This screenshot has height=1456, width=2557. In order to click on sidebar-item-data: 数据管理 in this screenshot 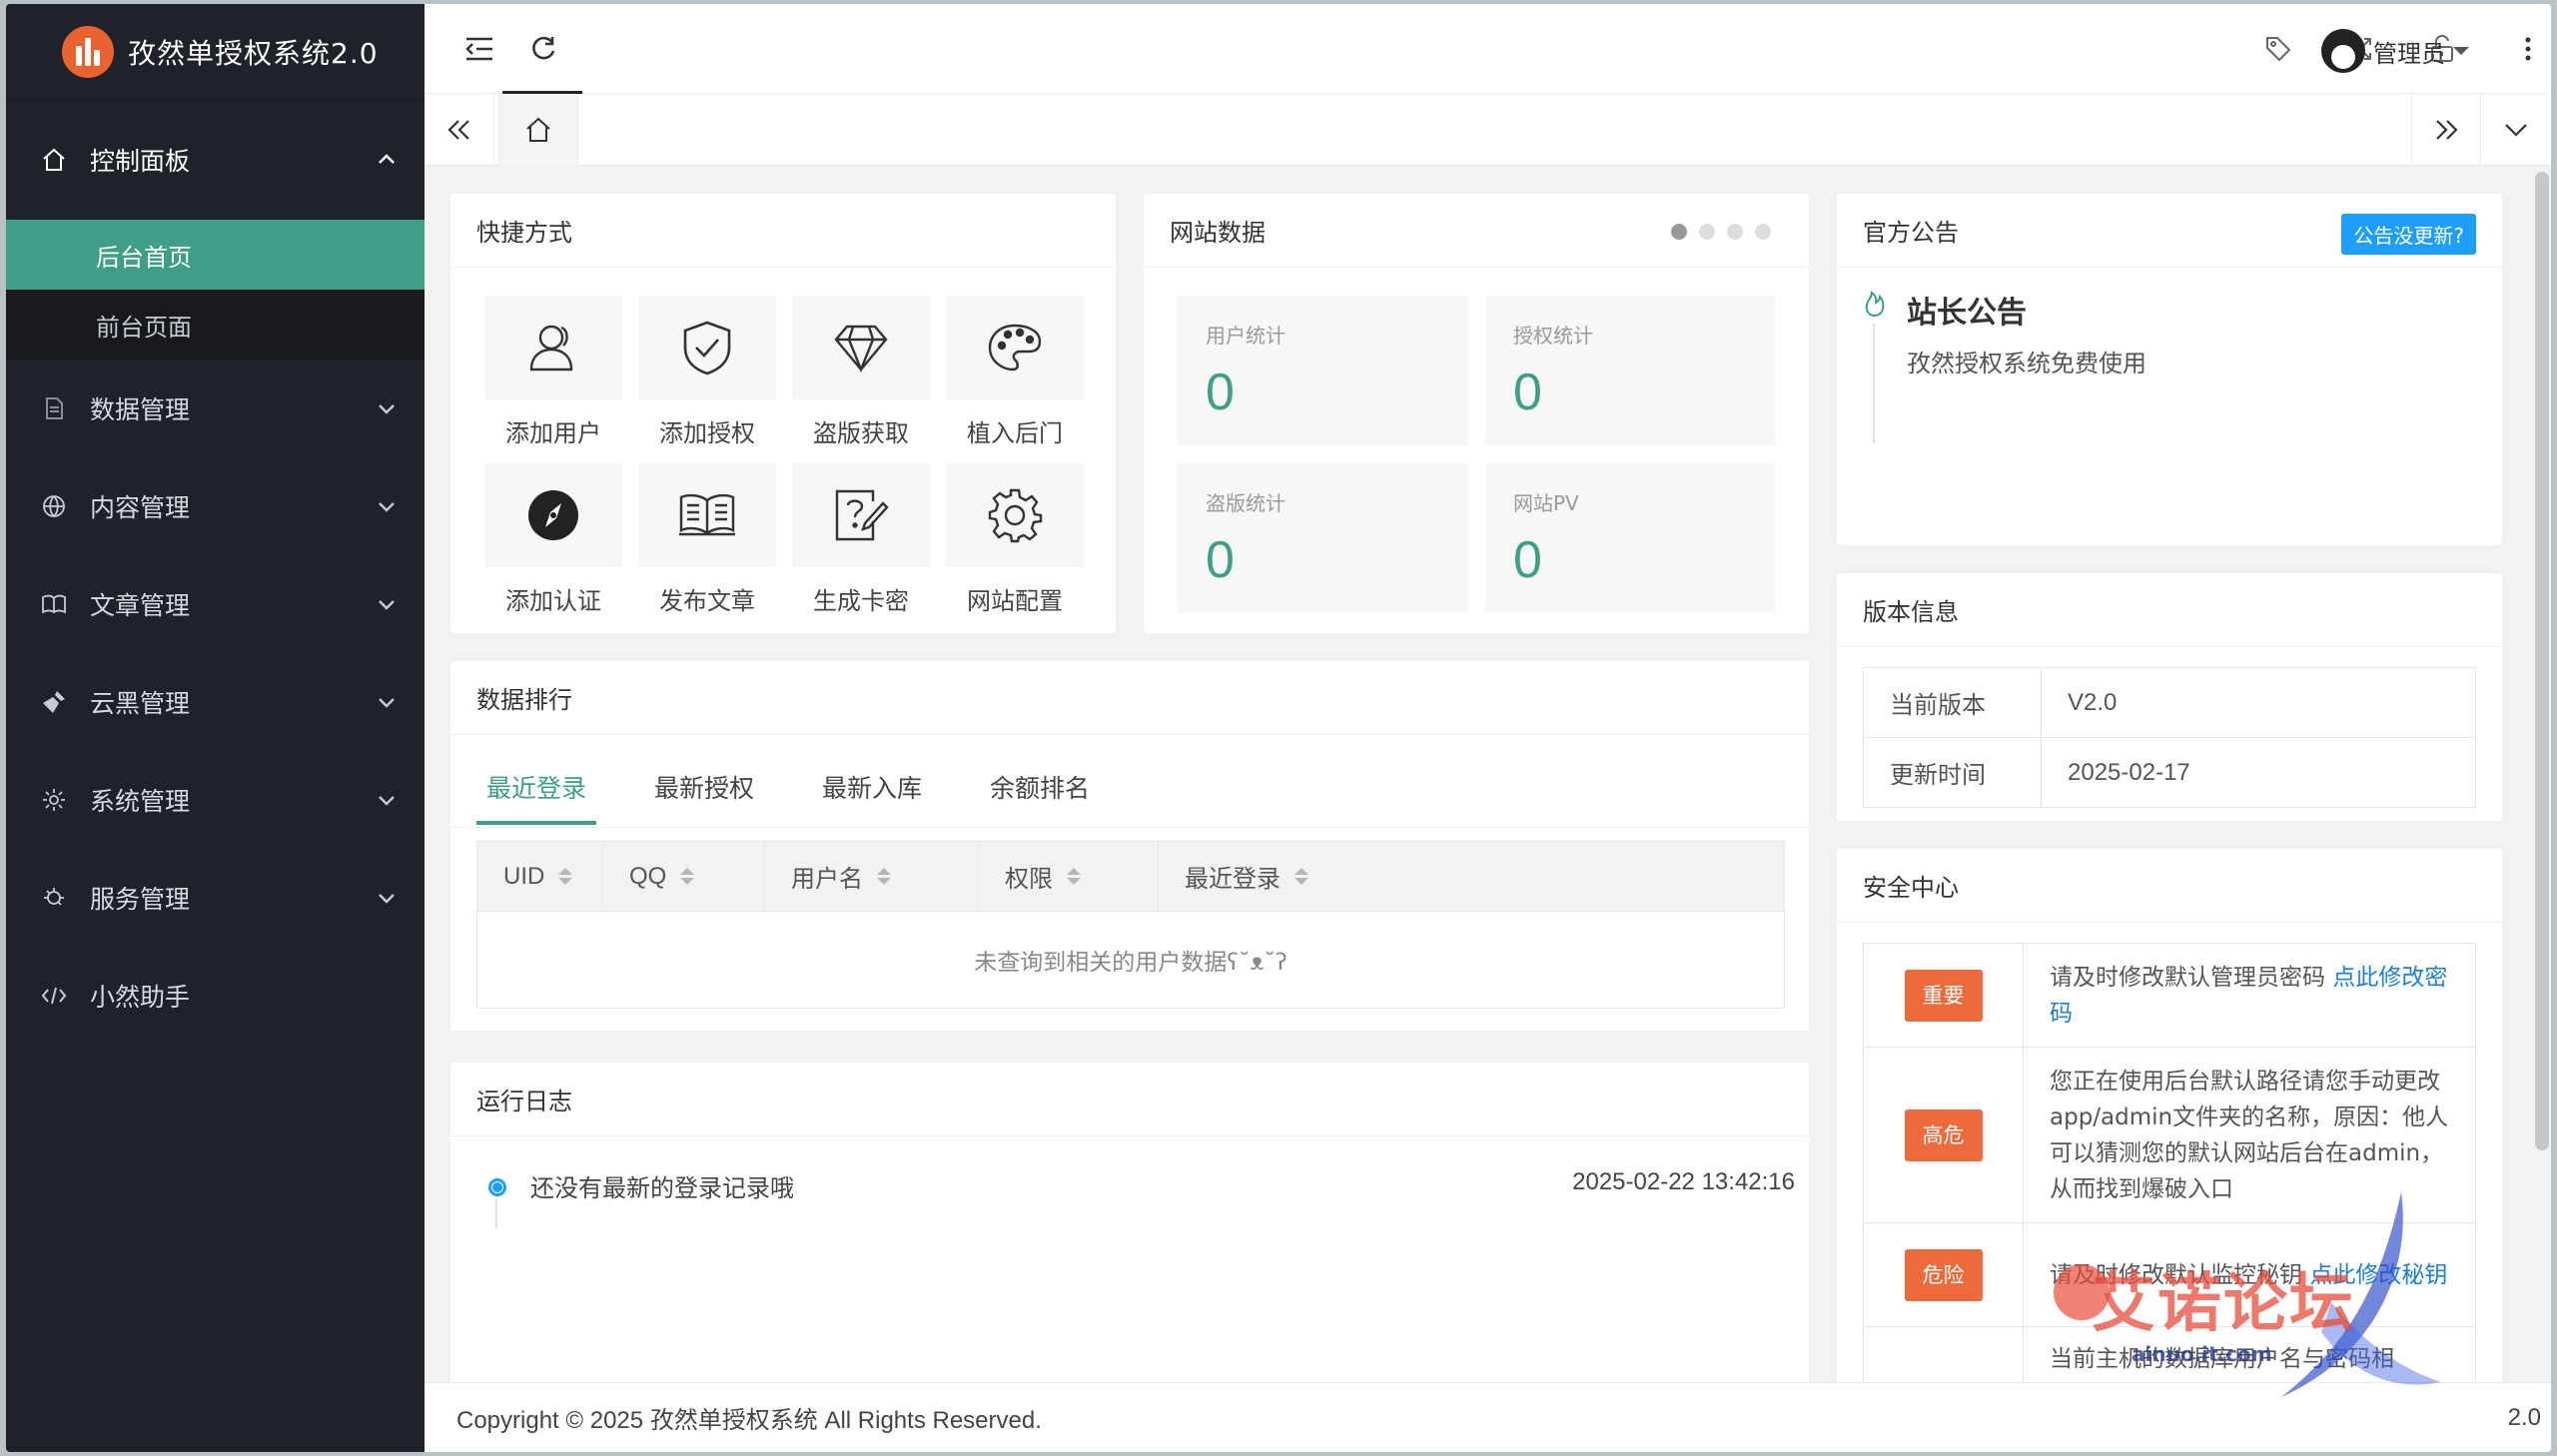, I will do `click(215, 409)`.